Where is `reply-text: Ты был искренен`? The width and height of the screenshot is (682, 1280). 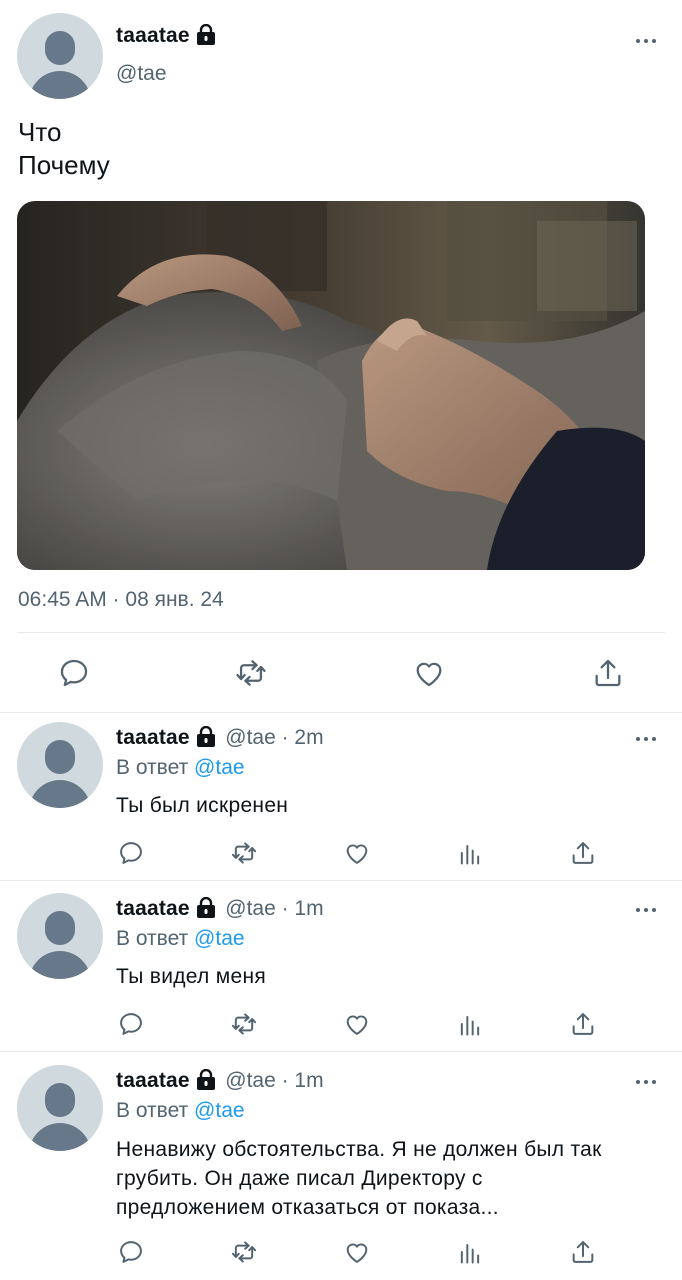
reply-text: Ты был искренен is located at coordinates (202, 805).